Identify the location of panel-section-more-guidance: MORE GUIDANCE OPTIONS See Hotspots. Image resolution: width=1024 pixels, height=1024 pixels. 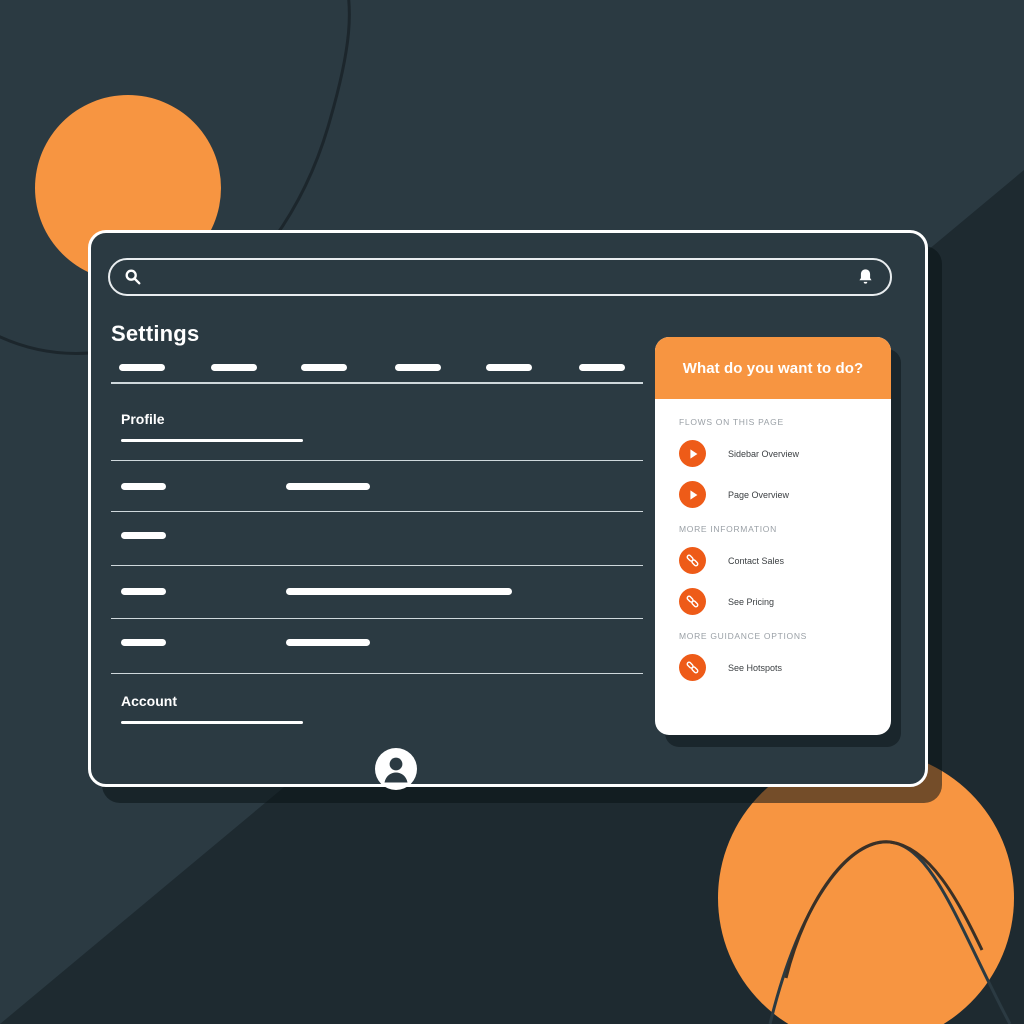
(785, 656).